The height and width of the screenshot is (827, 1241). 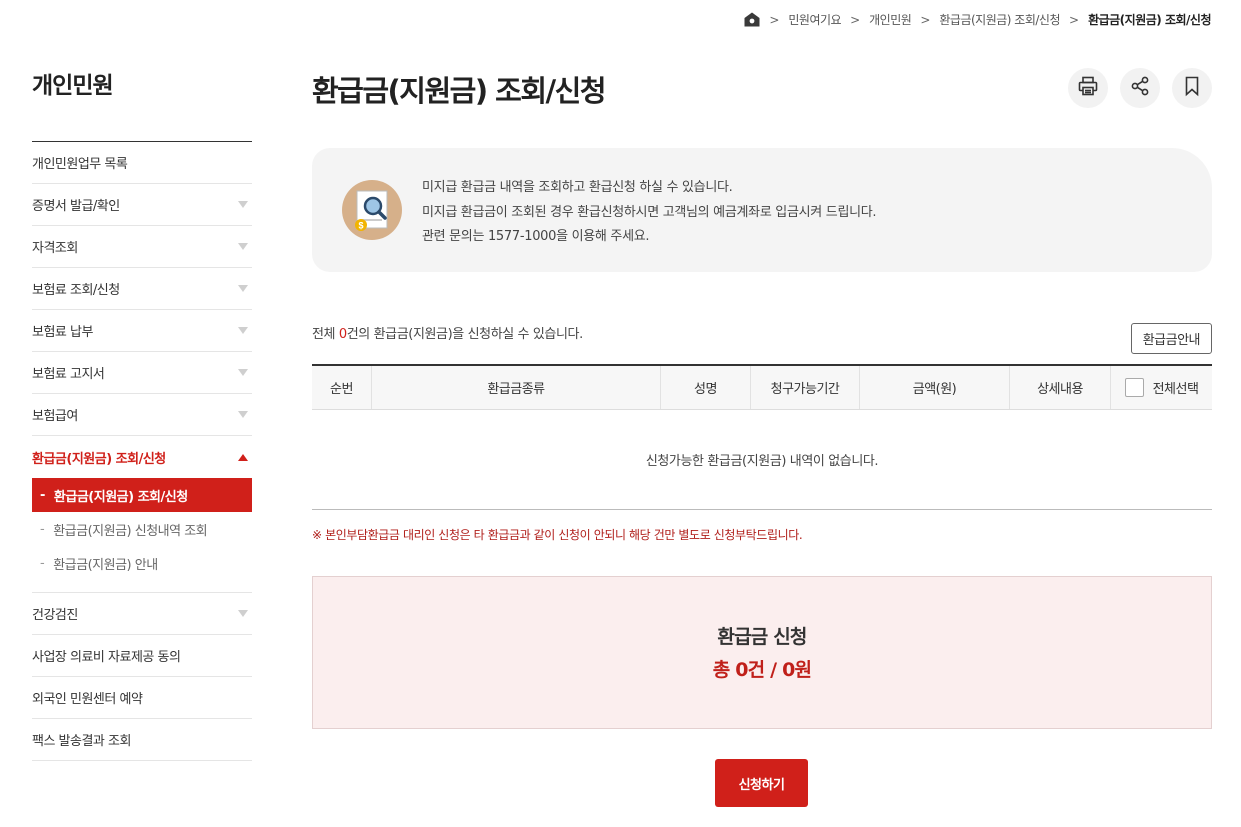 I want to click on select-all-header: 전체선택, so click(x=1161, y=387).